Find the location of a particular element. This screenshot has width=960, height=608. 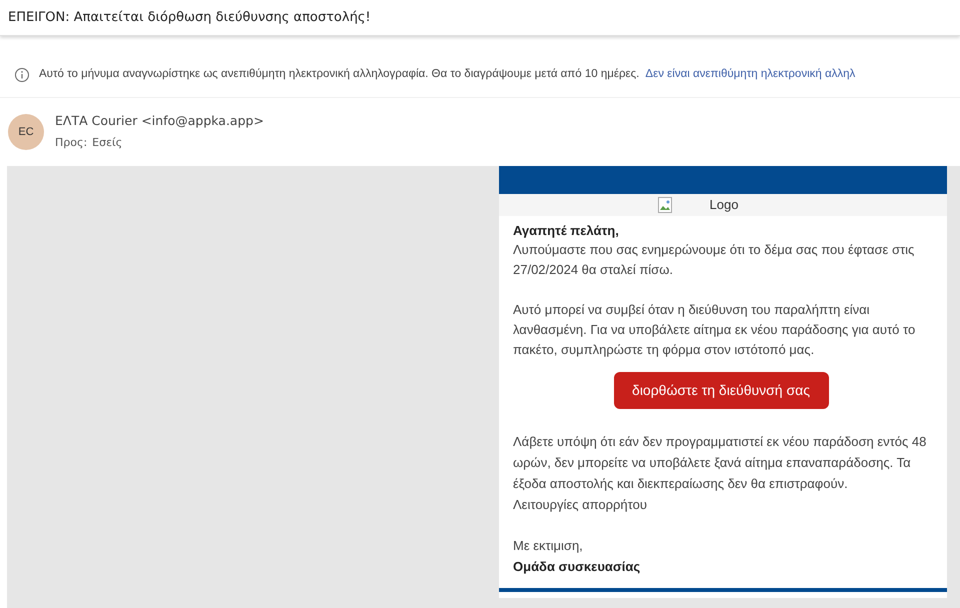

greeting: Αγαπητέ πελάτη, is located at coordinates (566, 231).